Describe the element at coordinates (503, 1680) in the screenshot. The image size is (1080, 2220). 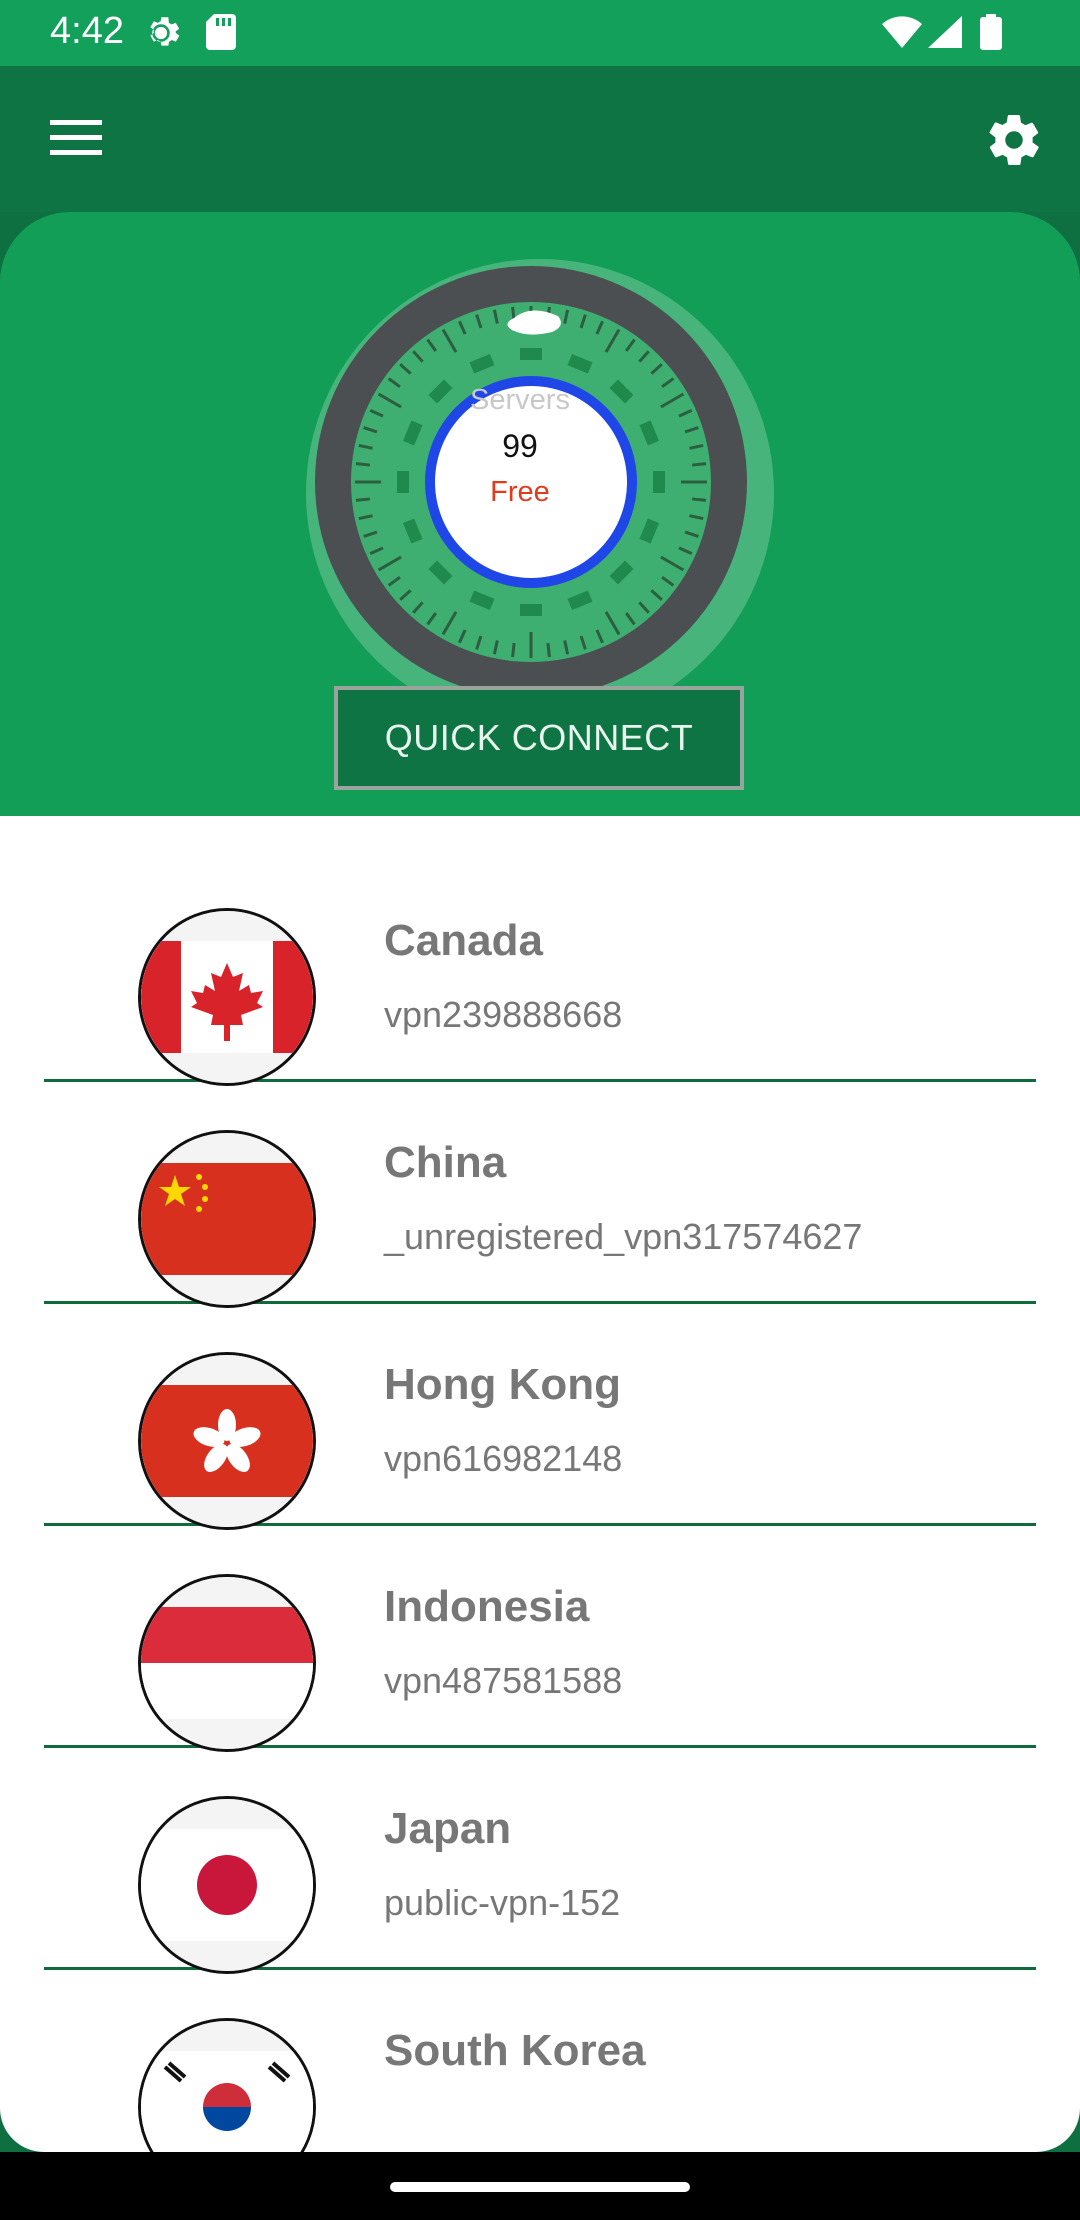
I see `server-host: vpn487581588` at that location.